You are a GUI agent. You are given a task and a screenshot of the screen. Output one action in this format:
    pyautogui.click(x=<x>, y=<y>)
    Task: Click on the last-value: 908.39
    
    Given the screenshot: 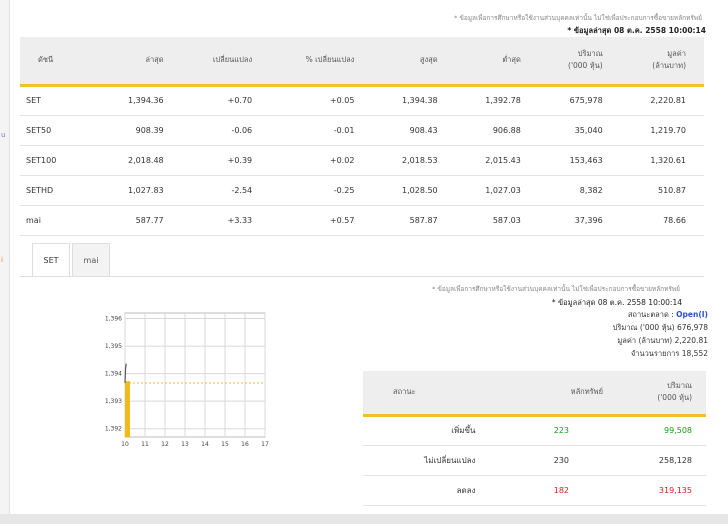 What is the action you would take?
    pyautogui.click(x=140, y=130)
    